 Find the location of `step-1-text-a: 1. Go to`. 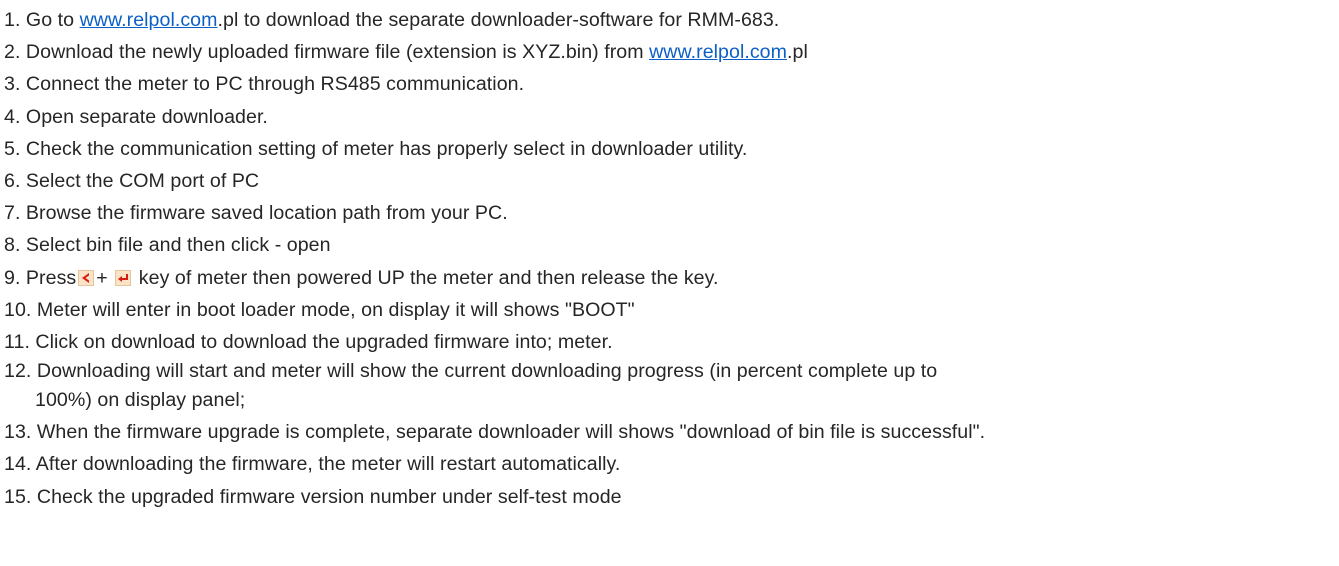

step-1-text-a: 1. Go to is located at coordinates (42, 20).